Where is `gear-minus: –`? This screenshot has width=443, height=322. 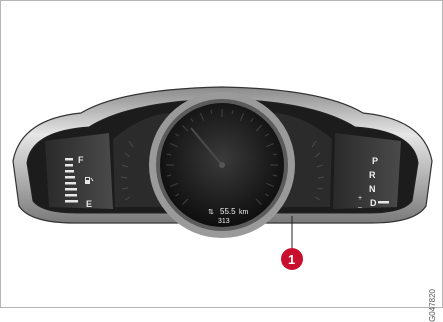 gear-minus: – is located at coordinates (360, 207).